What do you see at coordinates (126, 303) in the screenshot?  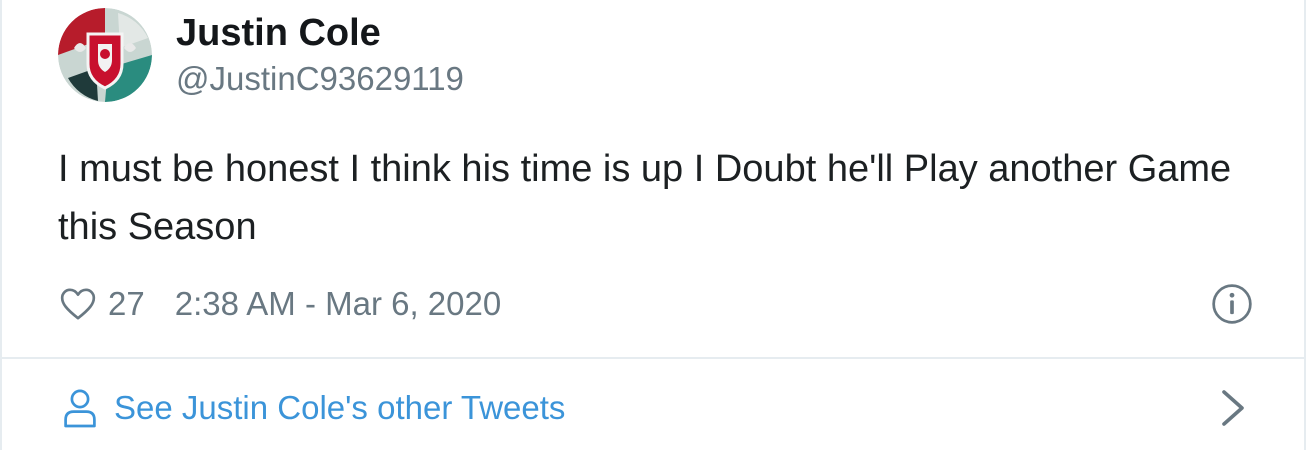 I see `like-count: 27` at bounding box center [126, 303].